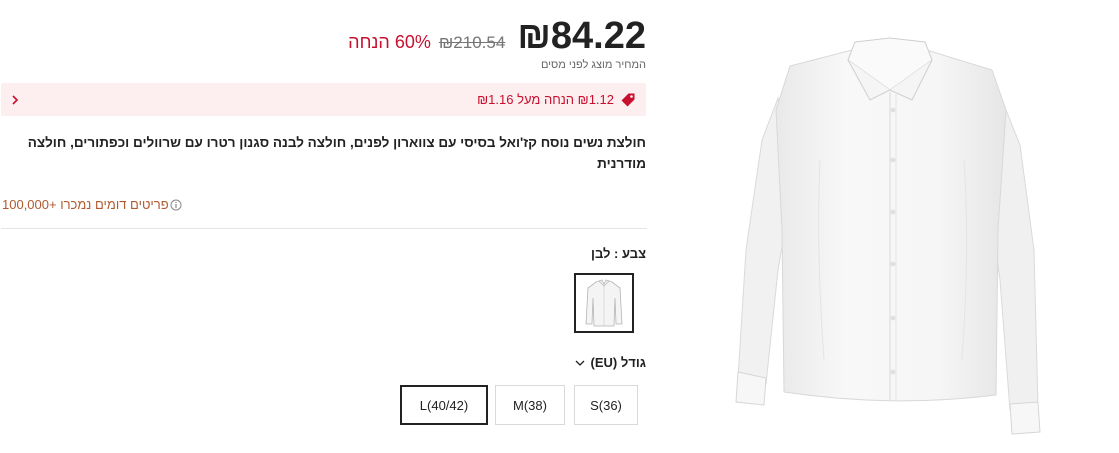  I want to click on size-option-m38: M(38), so click(530, 405).